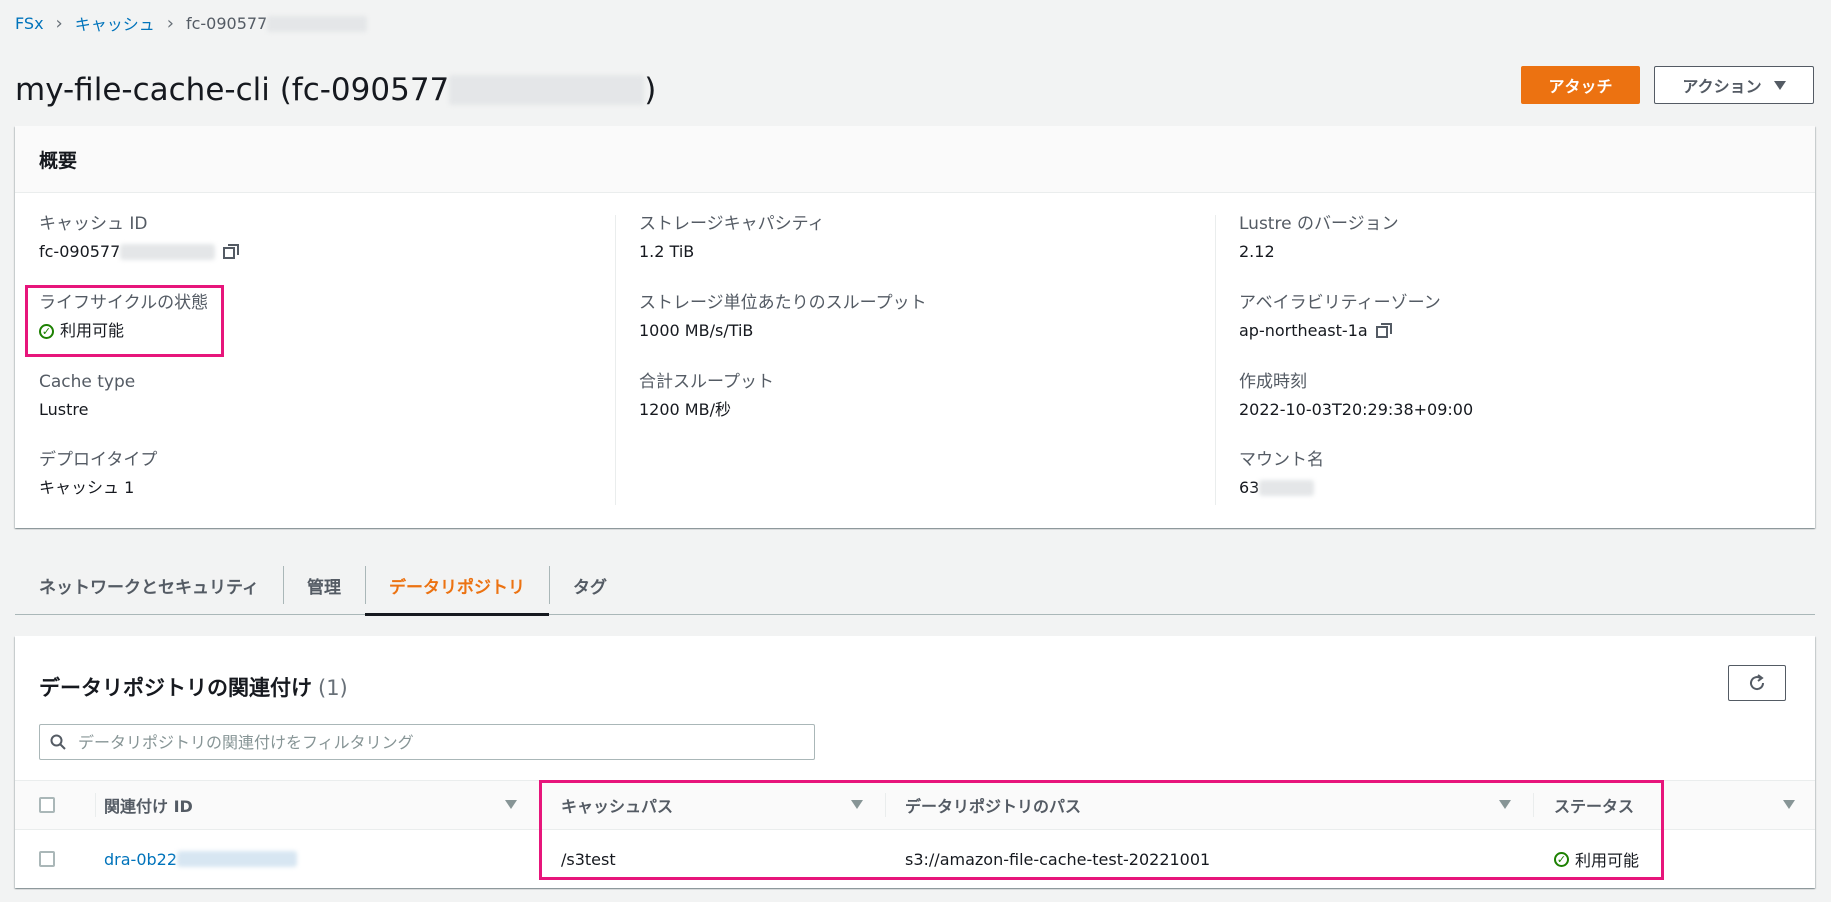  What do you see at coordinates (115, 23) in the screenshot?
I see `breadcrumb-cache: キャッシュ` at bounding box center [115, 23].